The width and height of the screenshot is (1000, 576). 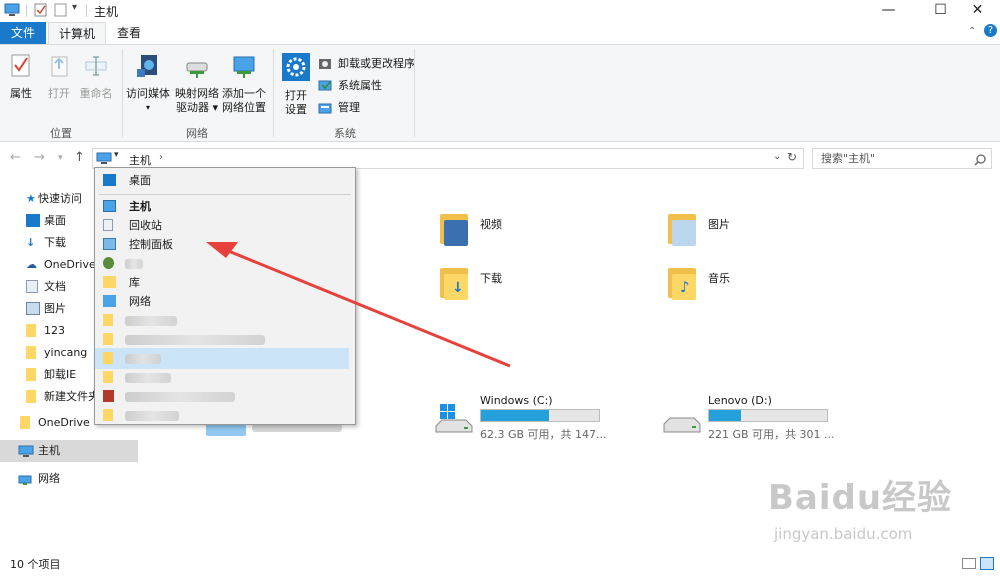 I want to click on open-label: 打开, so click(x=59, y=93).